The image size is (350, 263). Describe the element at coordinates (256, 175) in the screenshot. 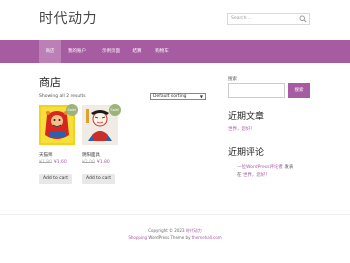

I see `comment-post-link: 世界，您好！` at that location.